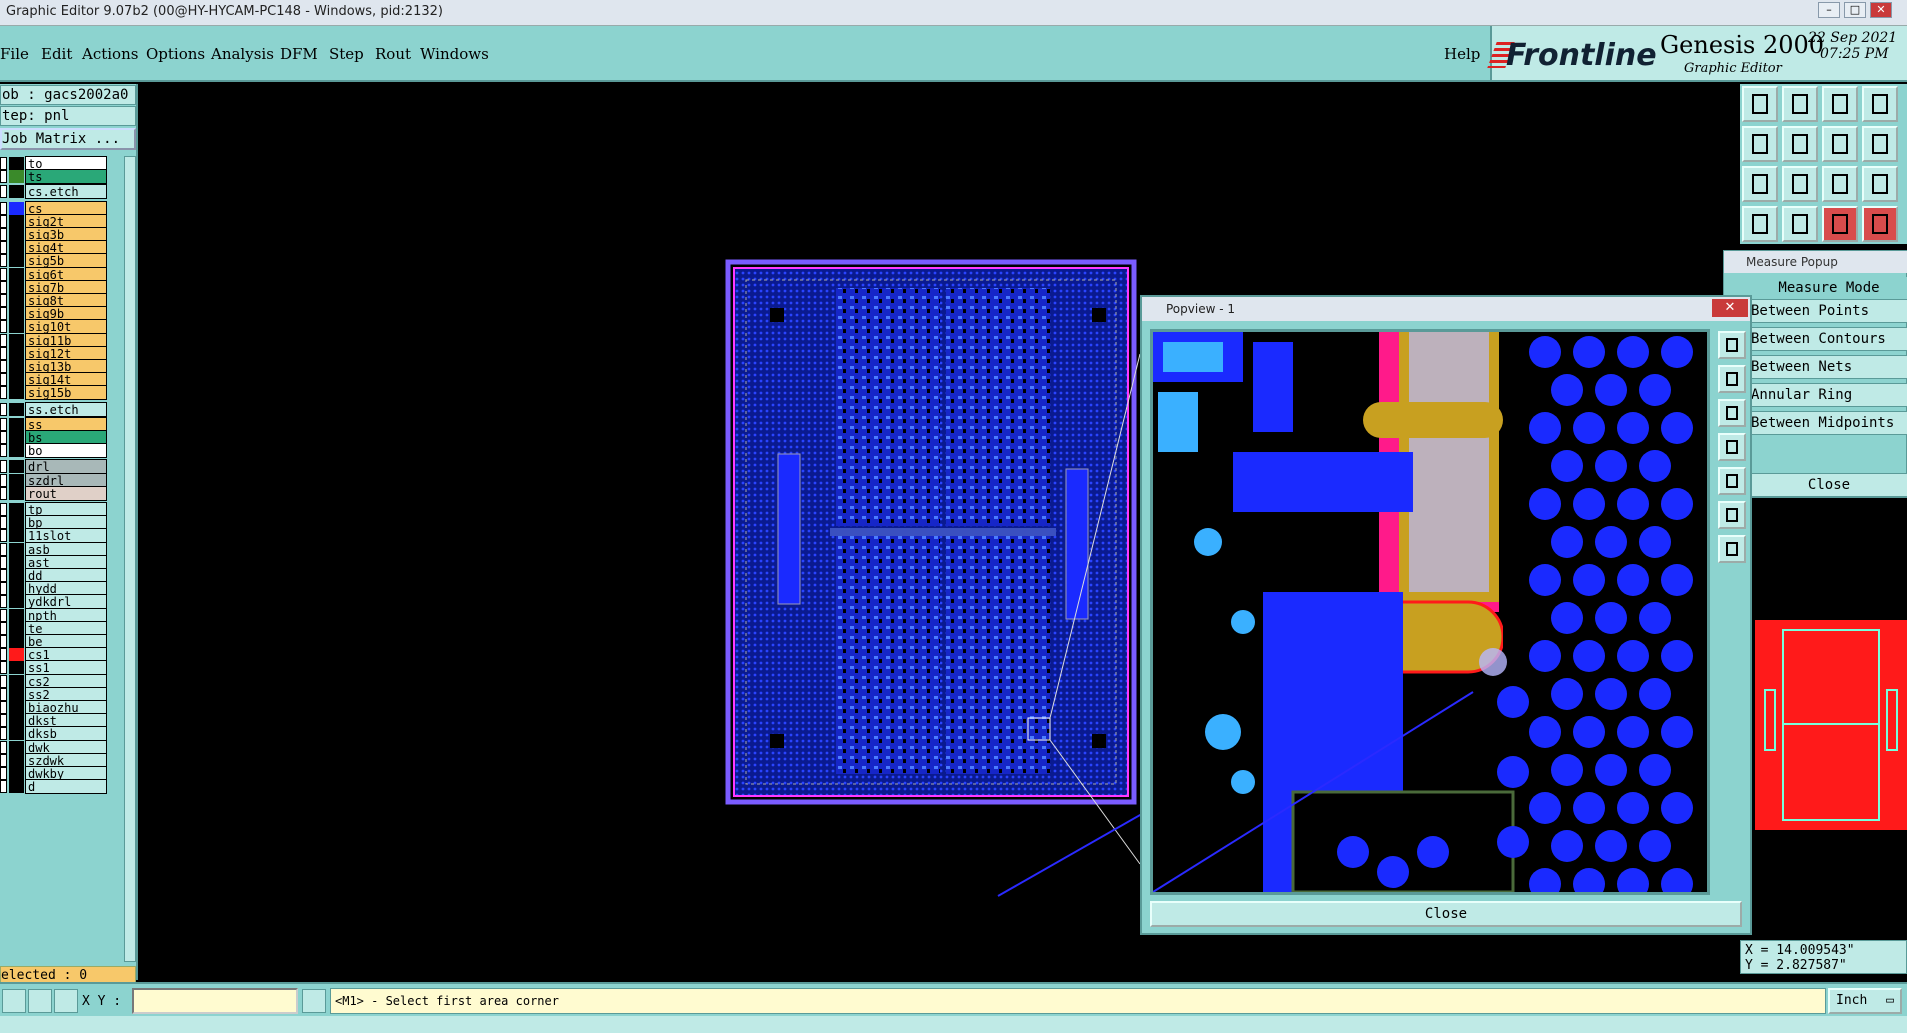 The width and height of the screenshot is (1907, 1033). Describe the element at coordinates (66, 177) in the screenshot. I see `layer-name: ts` at that location.